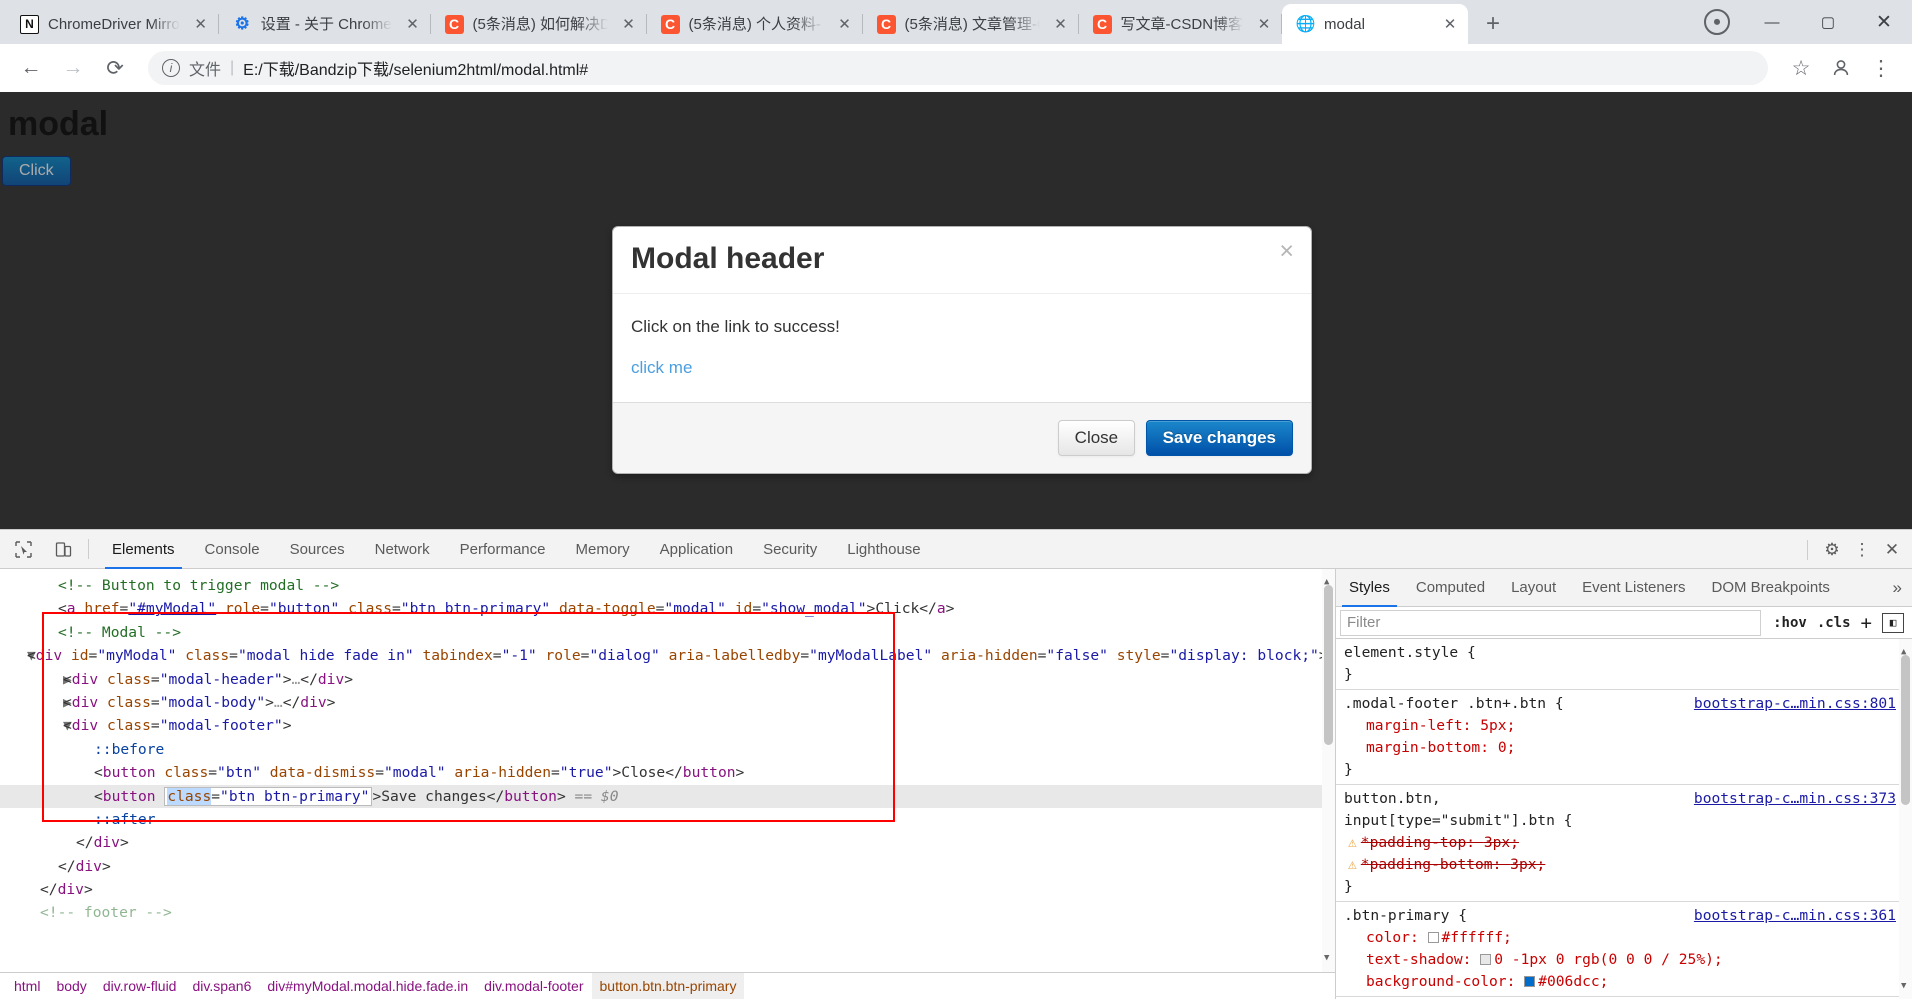 Image resolution: width=1912 pixels, height=999 pixels. Describe the element at coordinates (27, 986) in the screenshot. I see `breadcrumb-item: html` at that location.